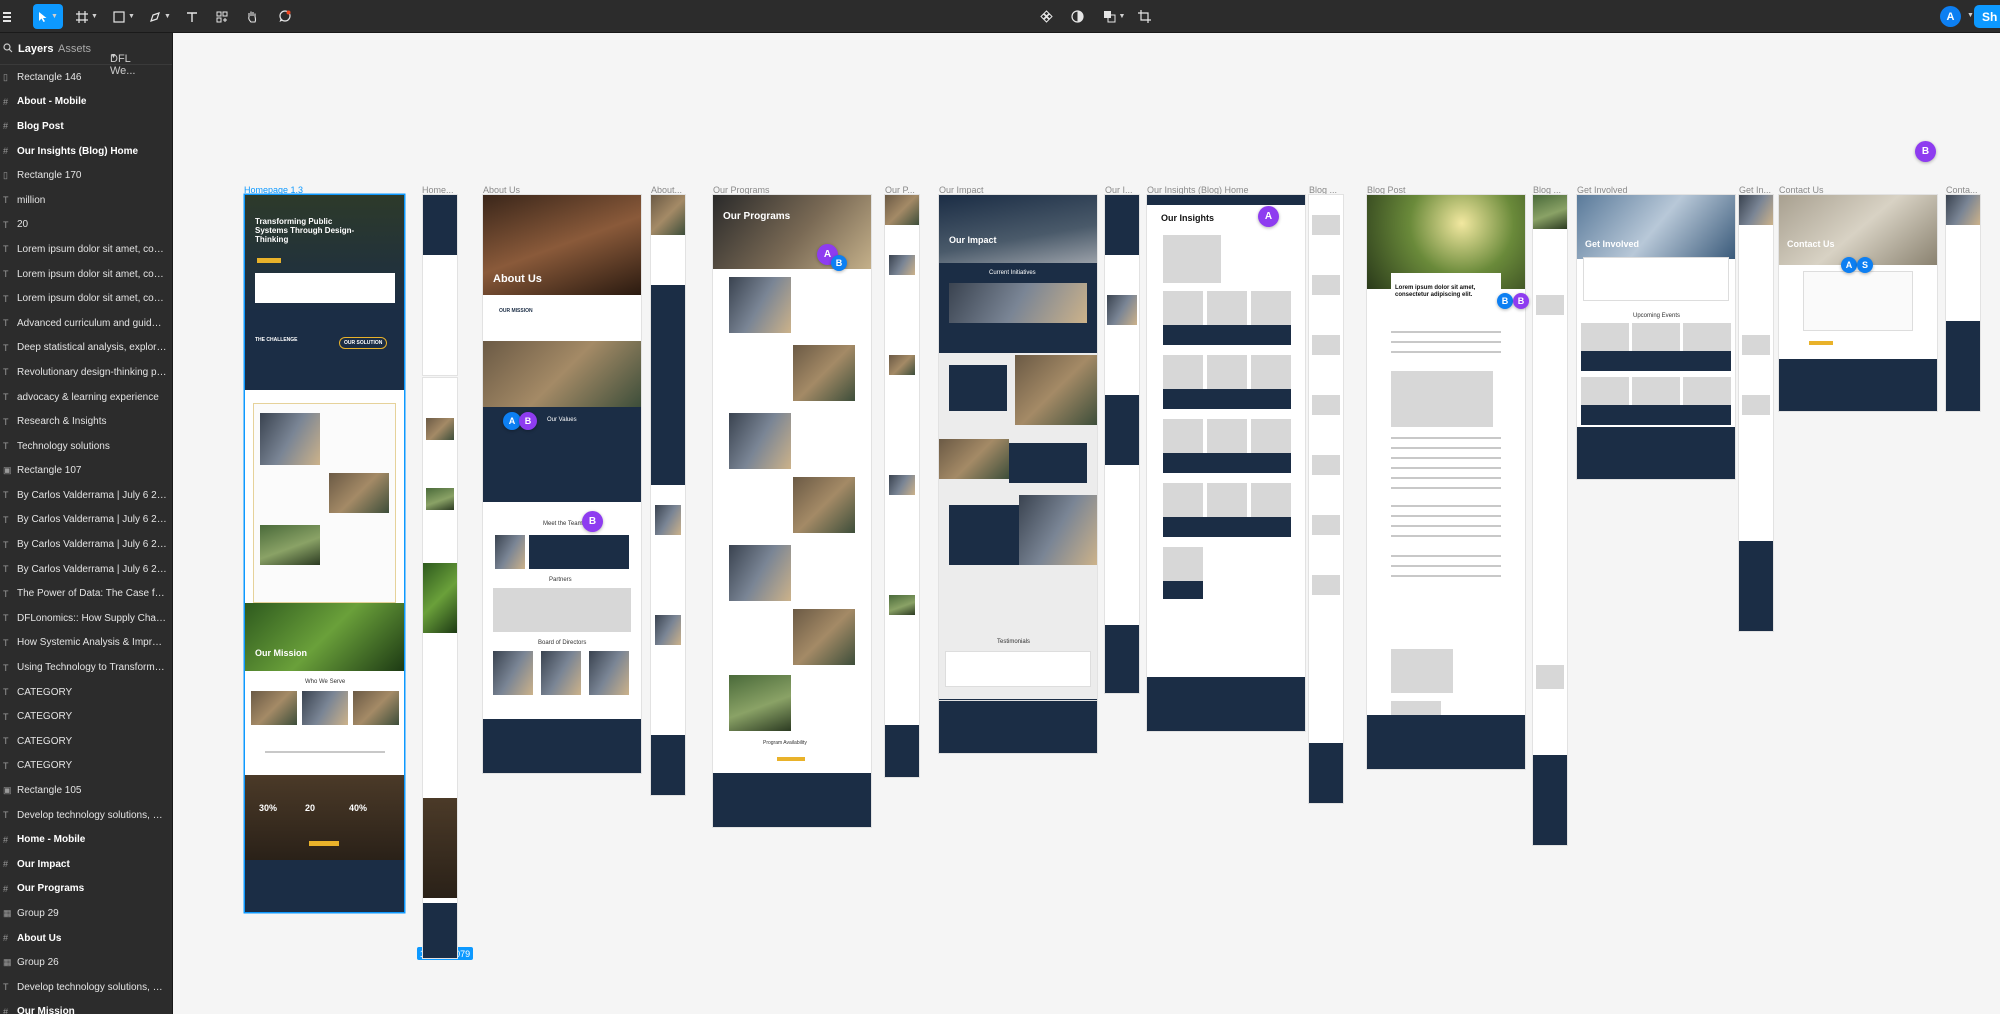  I want to click on frame-label: Homepage 1.3, so click(273, 190).